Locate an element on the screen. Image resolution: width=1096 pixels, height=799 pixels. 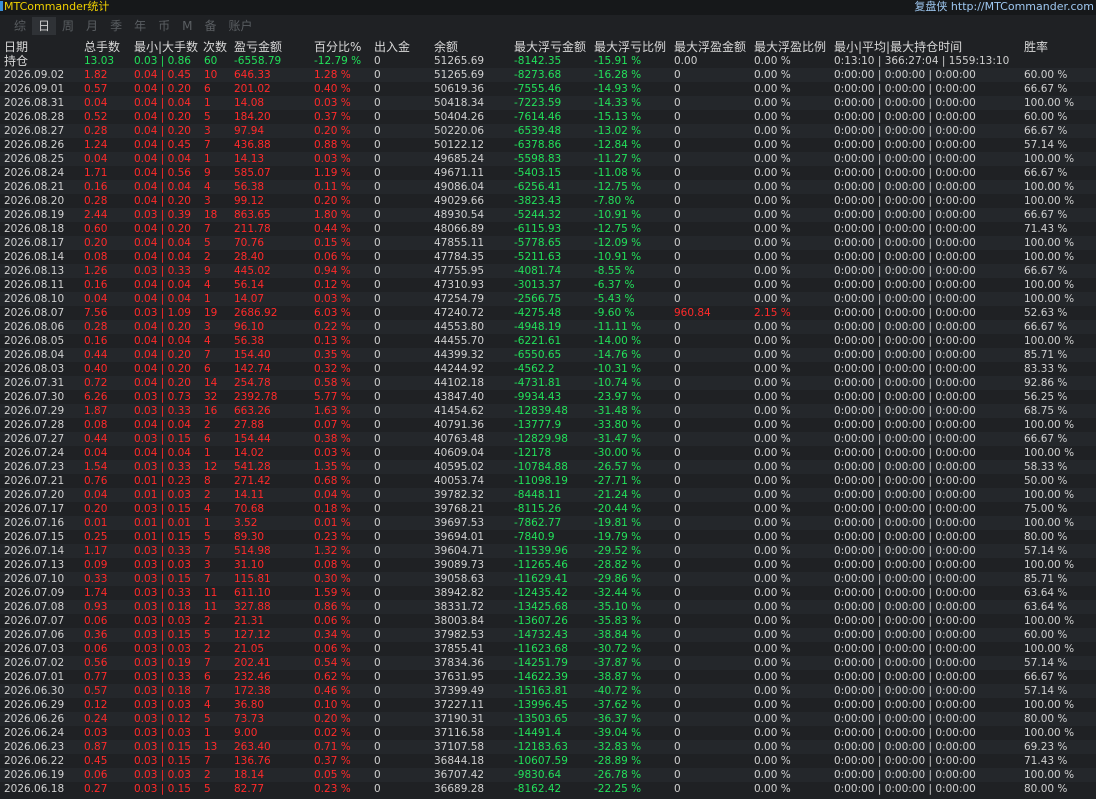
tab-8: 备 is located at coordinates (210, 26).